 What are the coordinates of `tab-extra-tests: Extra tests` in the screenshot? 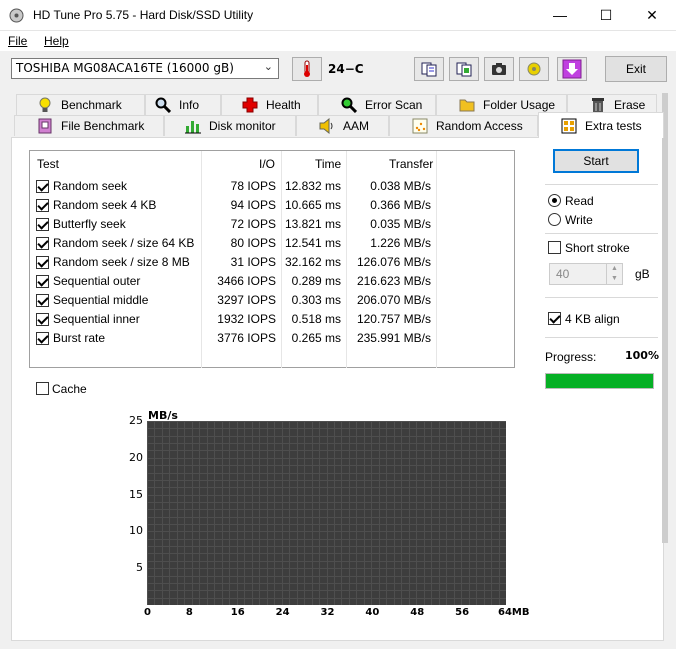 It's located at (601, 125).